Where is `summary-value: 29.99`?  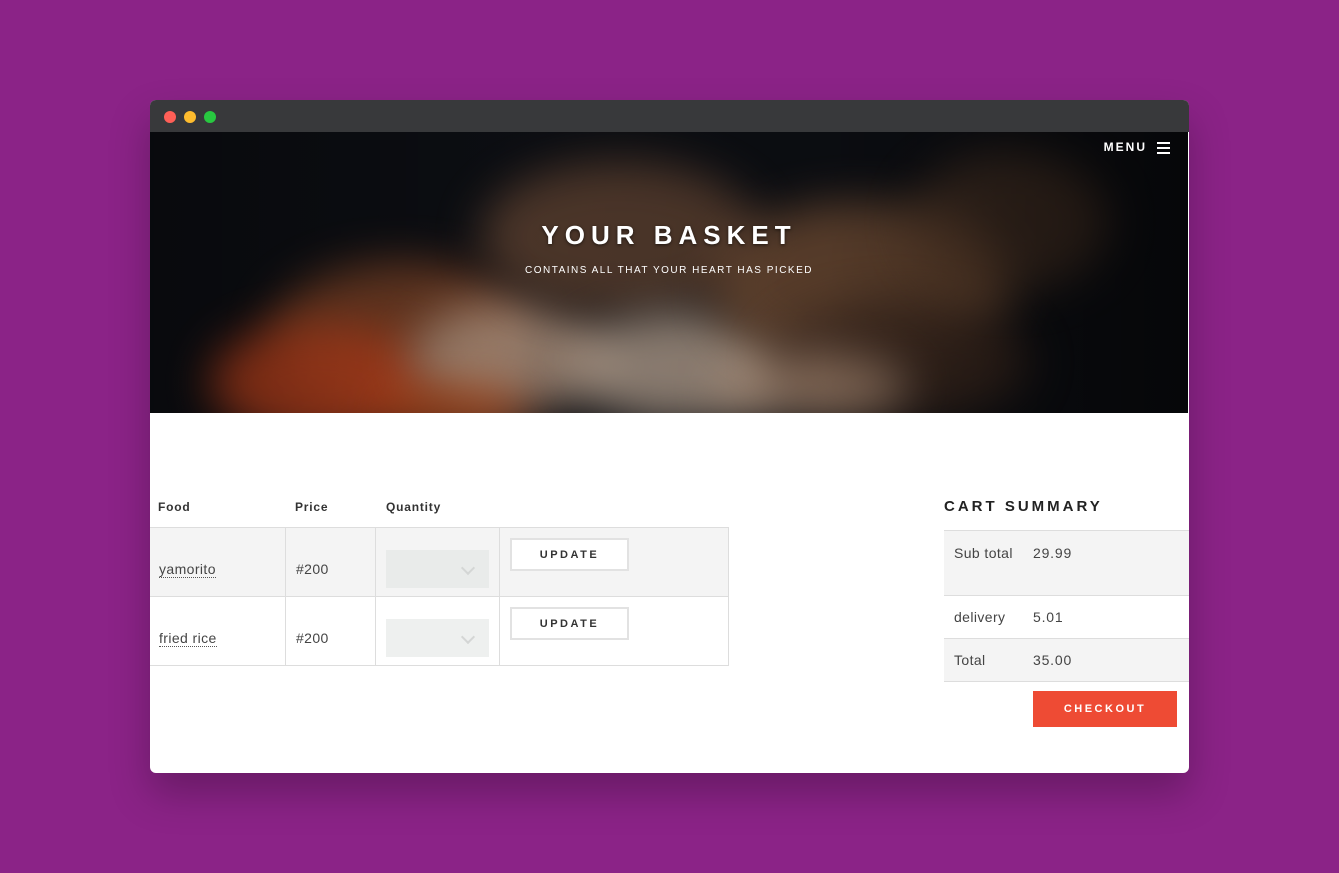 summary-value: 29.99 is located at coordinates (1053, 553).